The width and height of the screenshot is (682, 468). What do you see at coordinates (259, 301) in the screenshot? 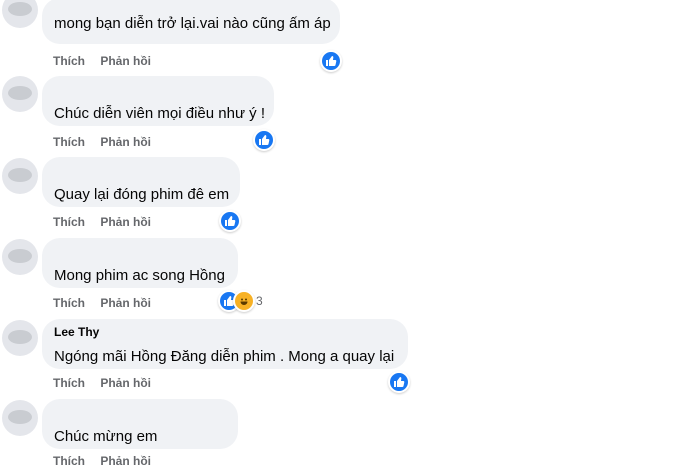
I see `reaction-count: 3` at bounding box center [259, 301].